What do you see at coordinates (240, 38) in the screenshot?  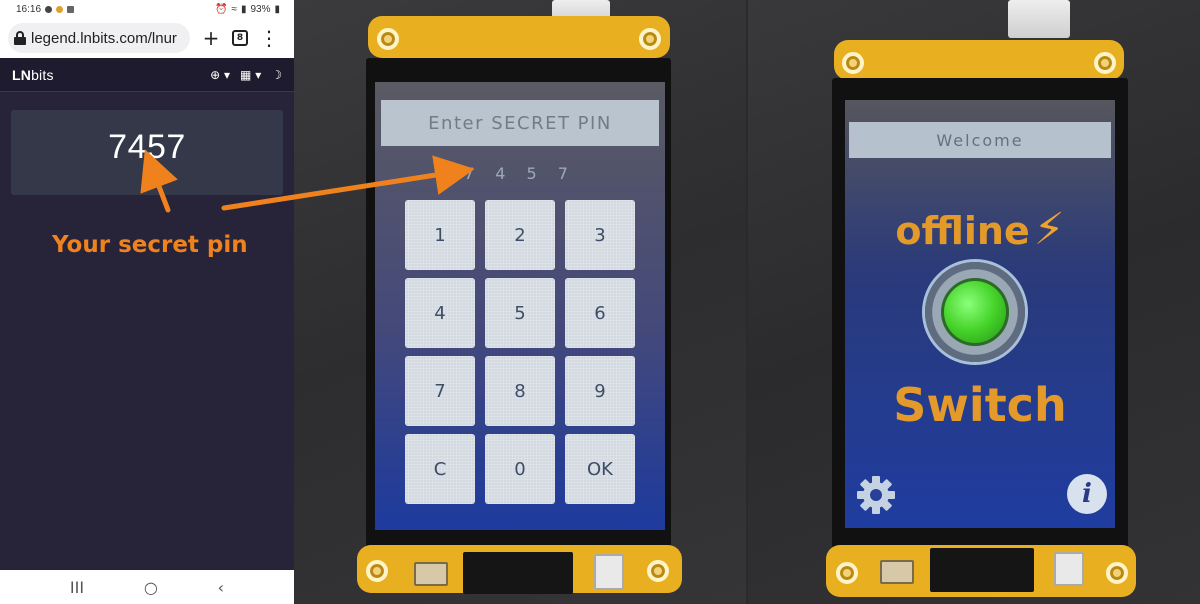 I see `tab-switcher-button: 8` at bounding box center [240, 38].